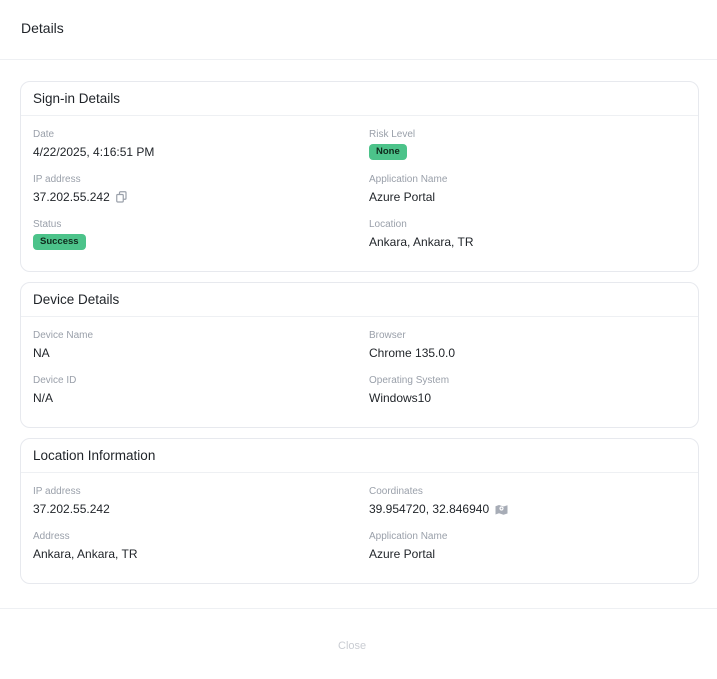 The width and height of the screenshot is (717, 679). What do you see at coordinates (47, 224) in the screenshot?
I see `status-label: Status` at bounding box center [47, 224].